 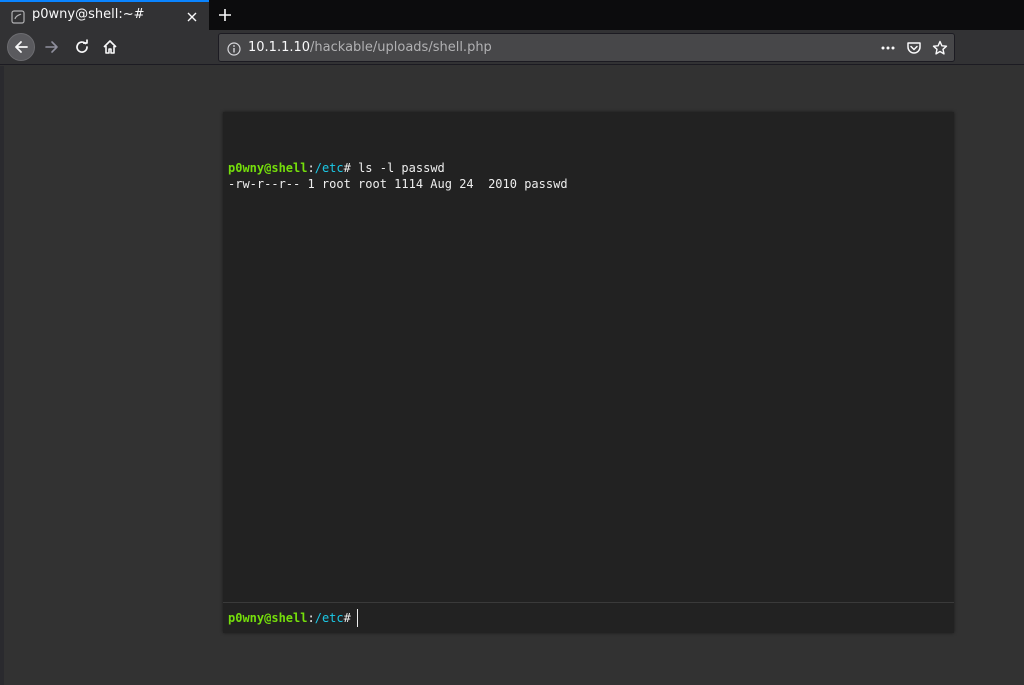 I want to click on new-tab-button, so click(x=225, y=15).